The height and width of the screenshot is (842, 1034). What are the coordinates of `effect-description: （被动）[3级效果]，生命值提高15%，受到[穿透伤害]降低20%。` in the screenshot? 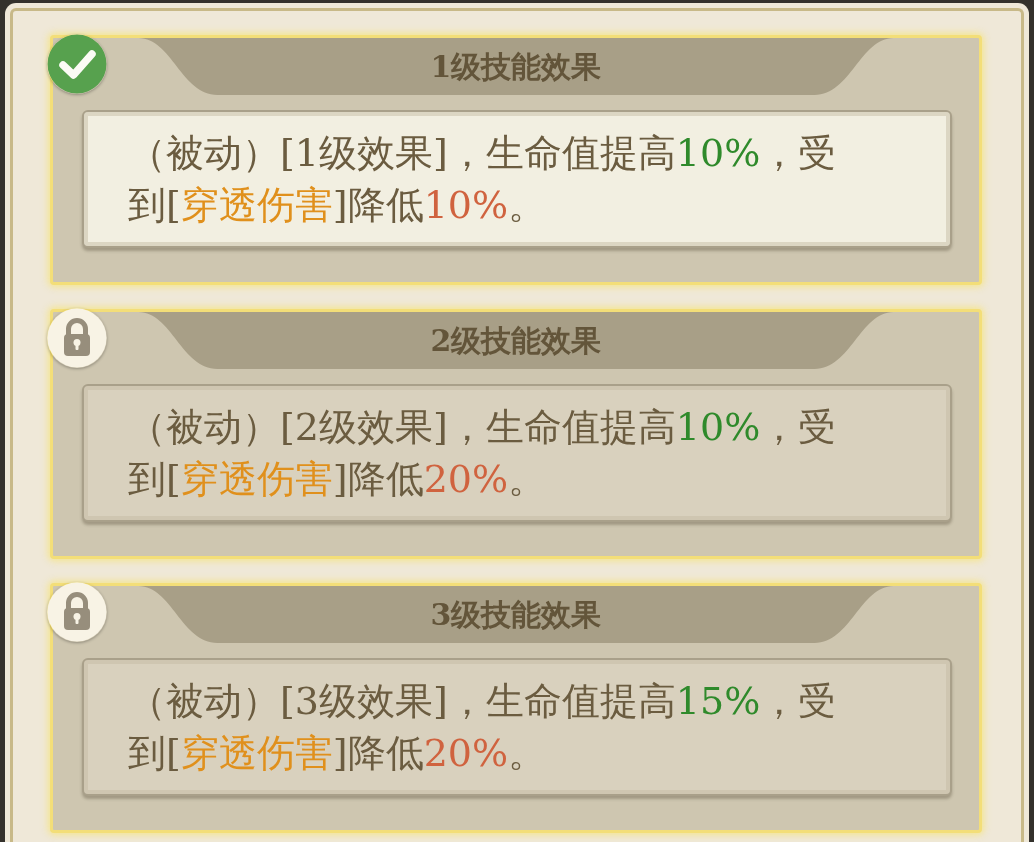 It's located at (483, 727).